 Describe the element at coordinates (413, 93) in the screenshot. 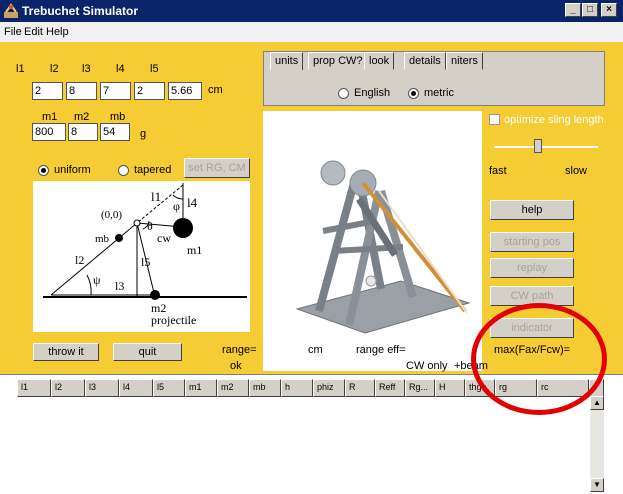

I see `metric-radio` at that location.